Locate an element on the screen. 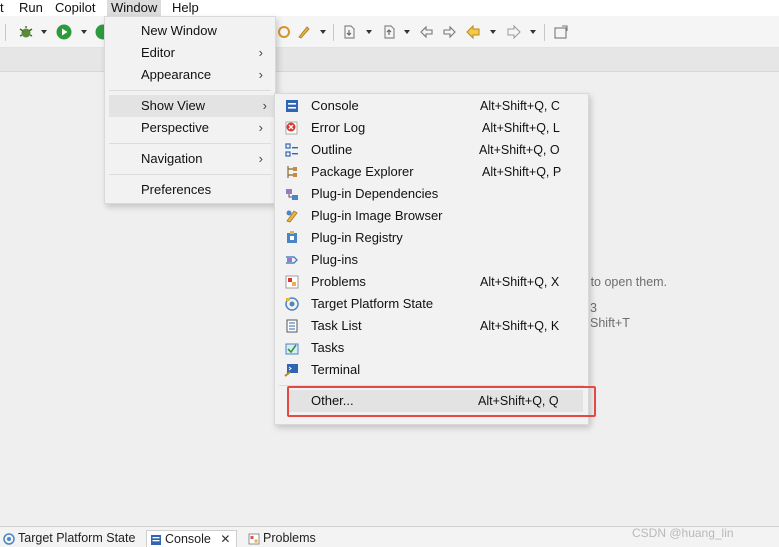 The image size is (779, 547). menu-item-plugin-image-browser: Plug-in Image Browser is located at coordinates (431, 216).